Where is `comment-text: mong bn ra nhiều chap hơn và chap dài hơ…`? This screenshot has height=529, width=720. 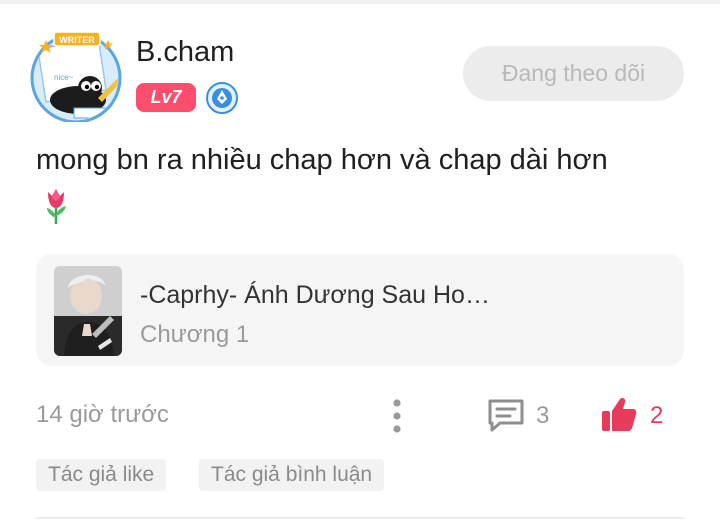 comment-text: mong bn ra nhiều chap hơn và chap dài hơ… is located at coordinates (322, 160).